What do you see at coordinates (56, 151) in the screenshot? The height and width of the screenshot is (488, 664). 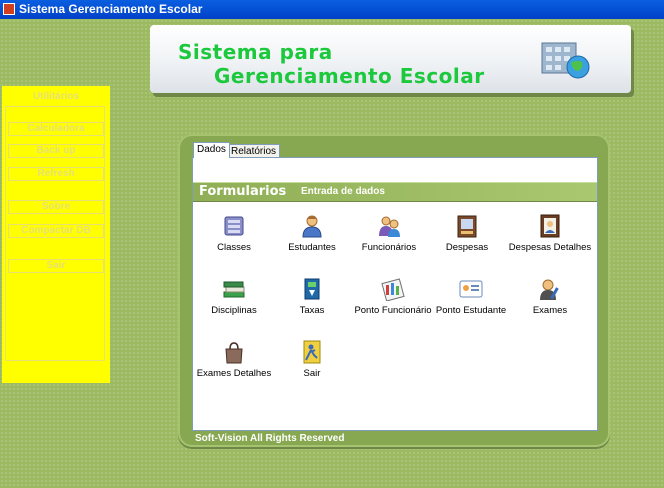 I see `backup-button: Back up` at bounding box center [56, 151].